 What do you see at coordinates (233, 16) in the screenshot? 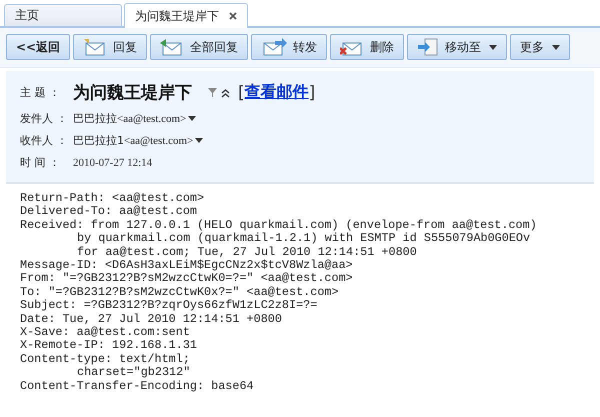
I see `close-icon` at bounding box center [233, 16].